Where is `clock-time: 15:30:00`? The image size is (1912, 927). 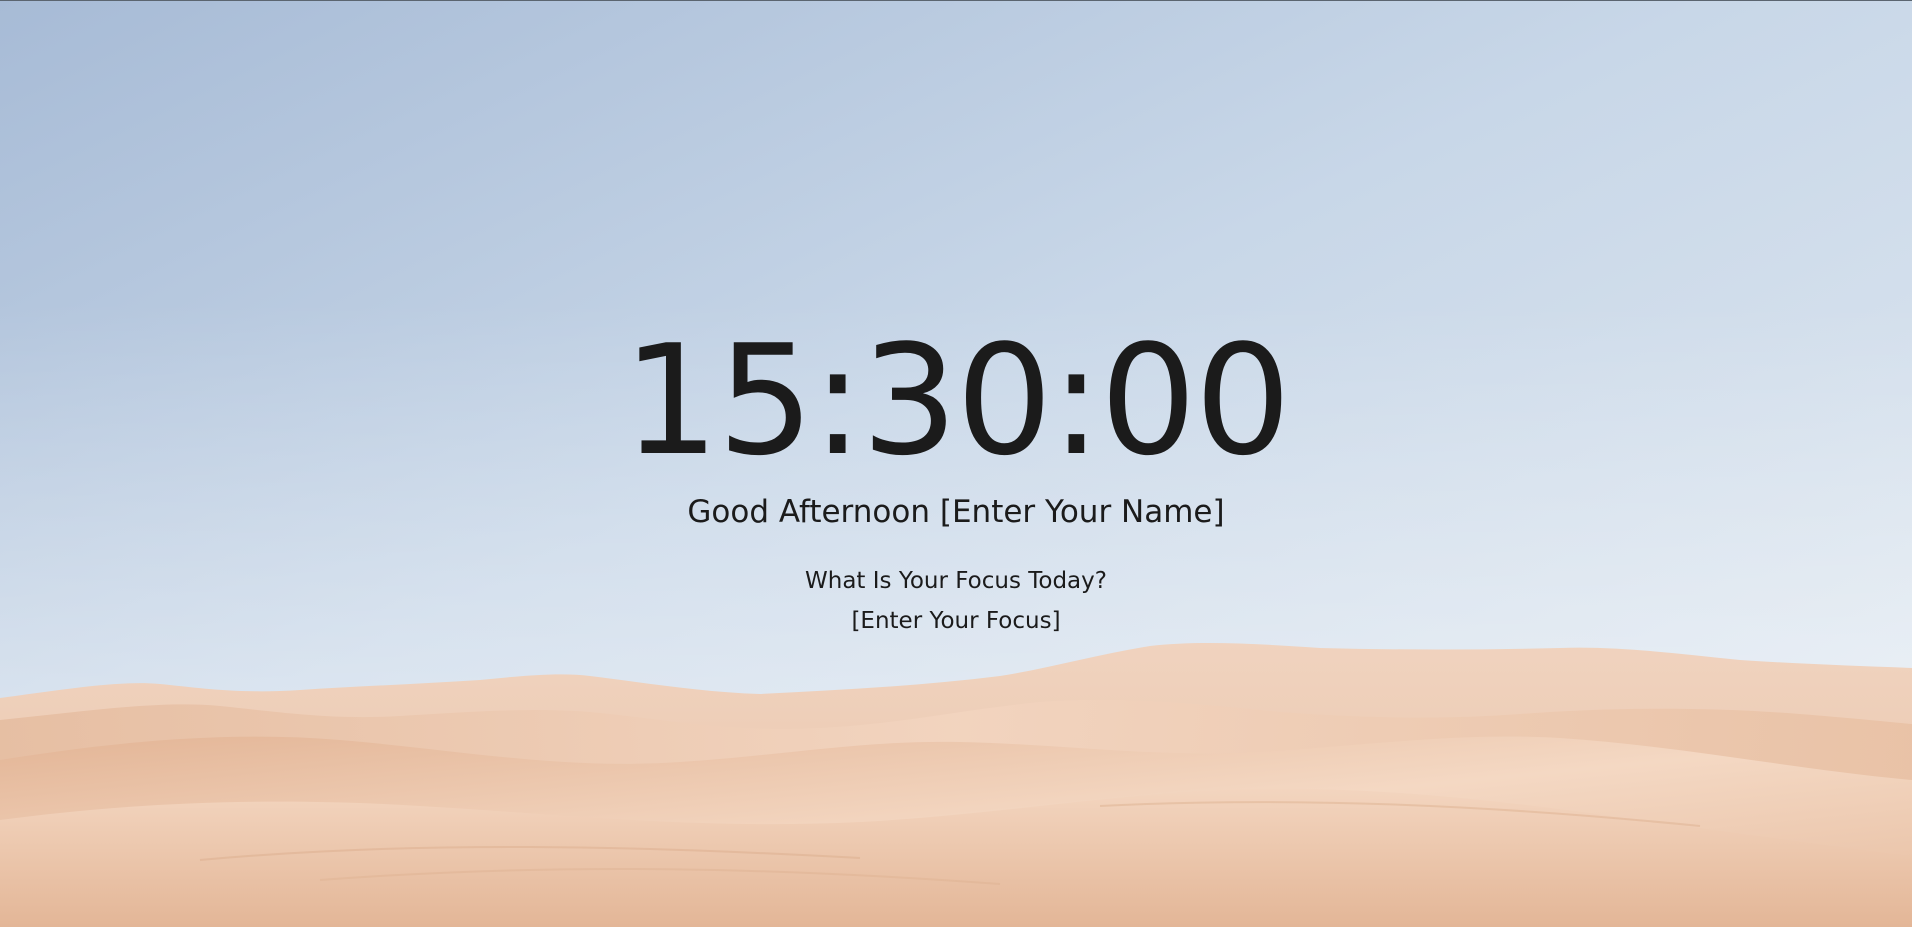
clock-time: 15:30:00 is located at coordinates (957, 400).